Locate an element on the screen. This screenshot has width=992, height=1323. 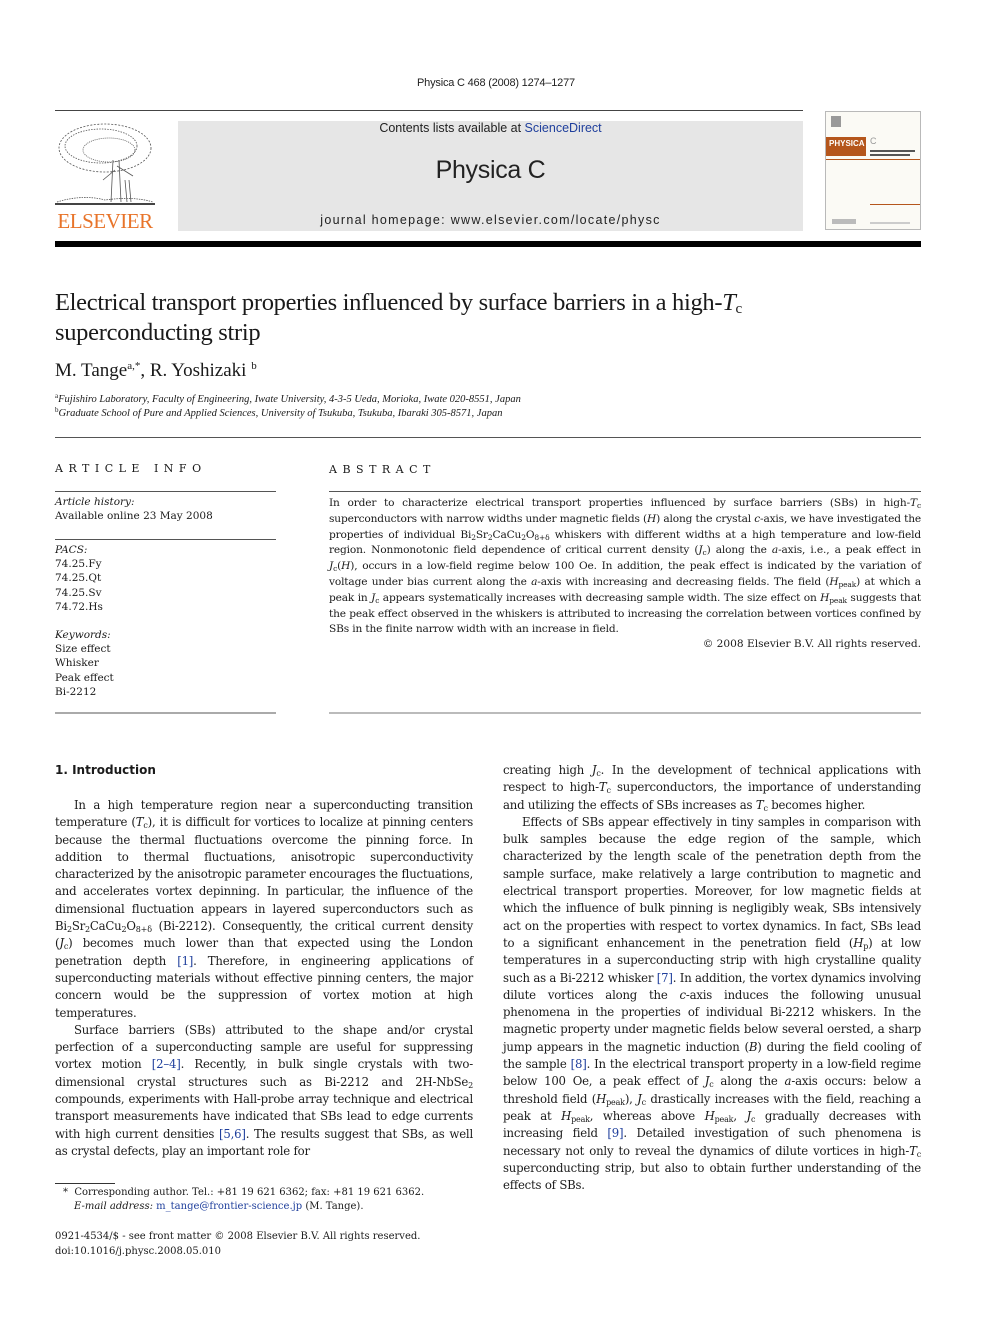
keyword: Peak effect is located at coordinates (84, 677).